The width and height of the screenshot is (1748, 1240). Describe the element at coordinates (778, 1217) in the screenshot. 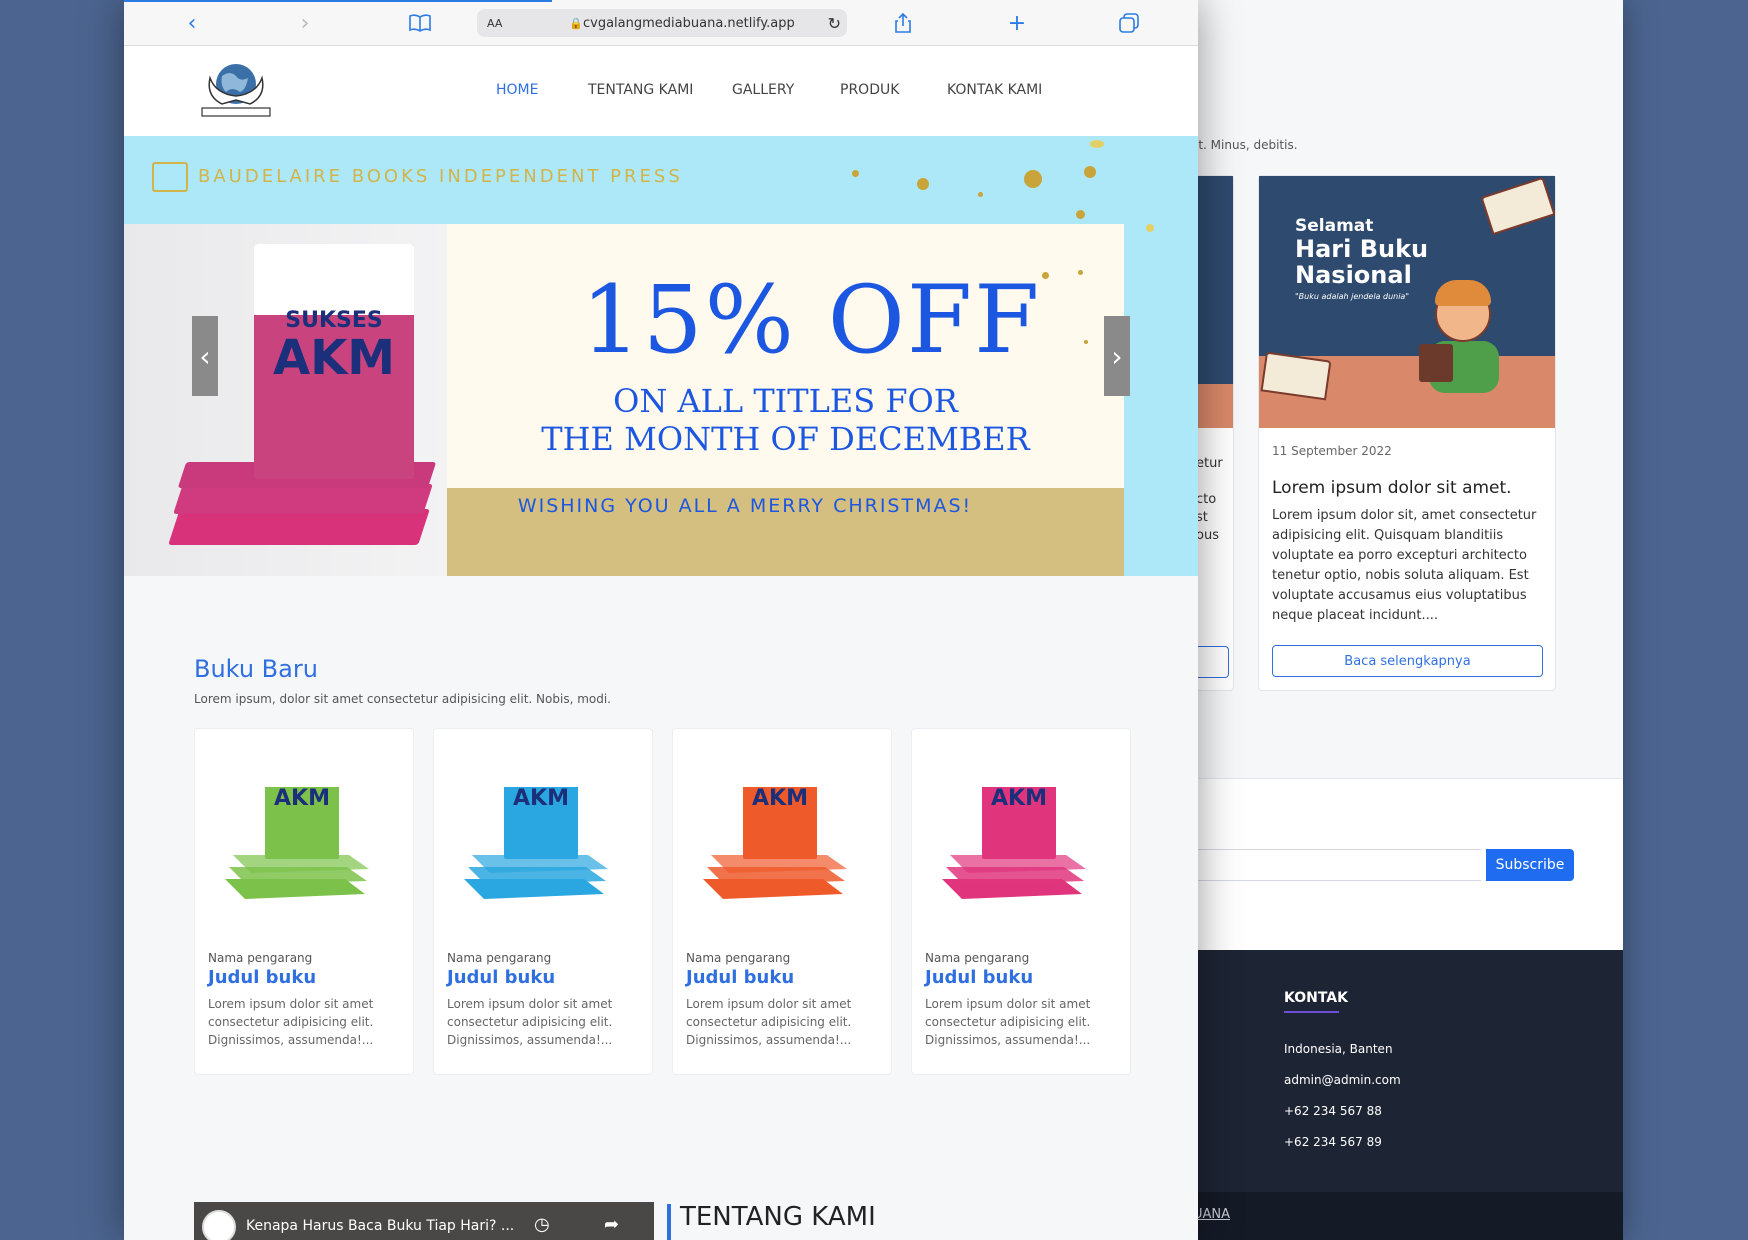

I see `tentang-kami-heading: TENTANG KAMI` at that location.